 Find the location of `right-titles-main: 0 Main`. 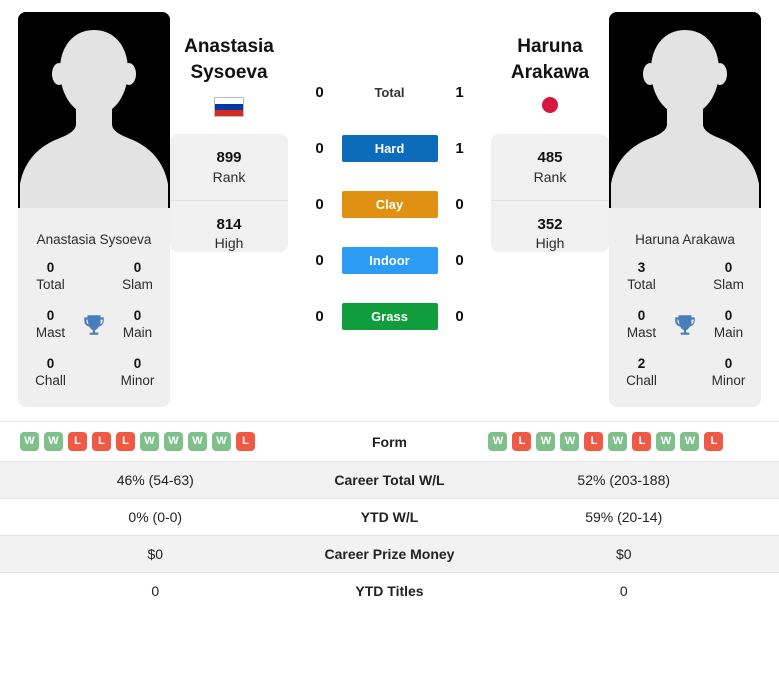

right-titles-main: 0 Main is located at coordinates (728, 325).